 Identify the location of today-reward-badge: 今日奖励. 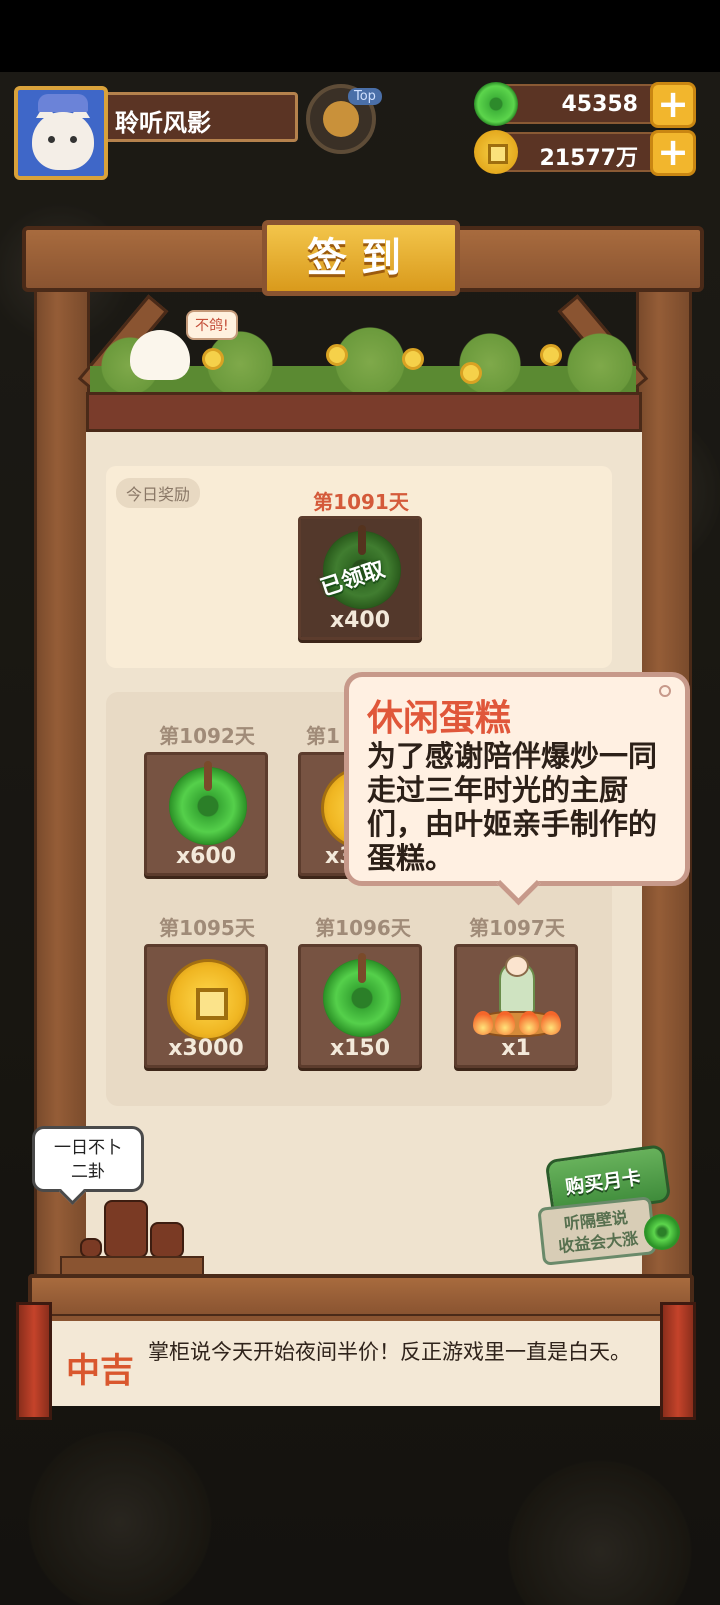
(158, 493).